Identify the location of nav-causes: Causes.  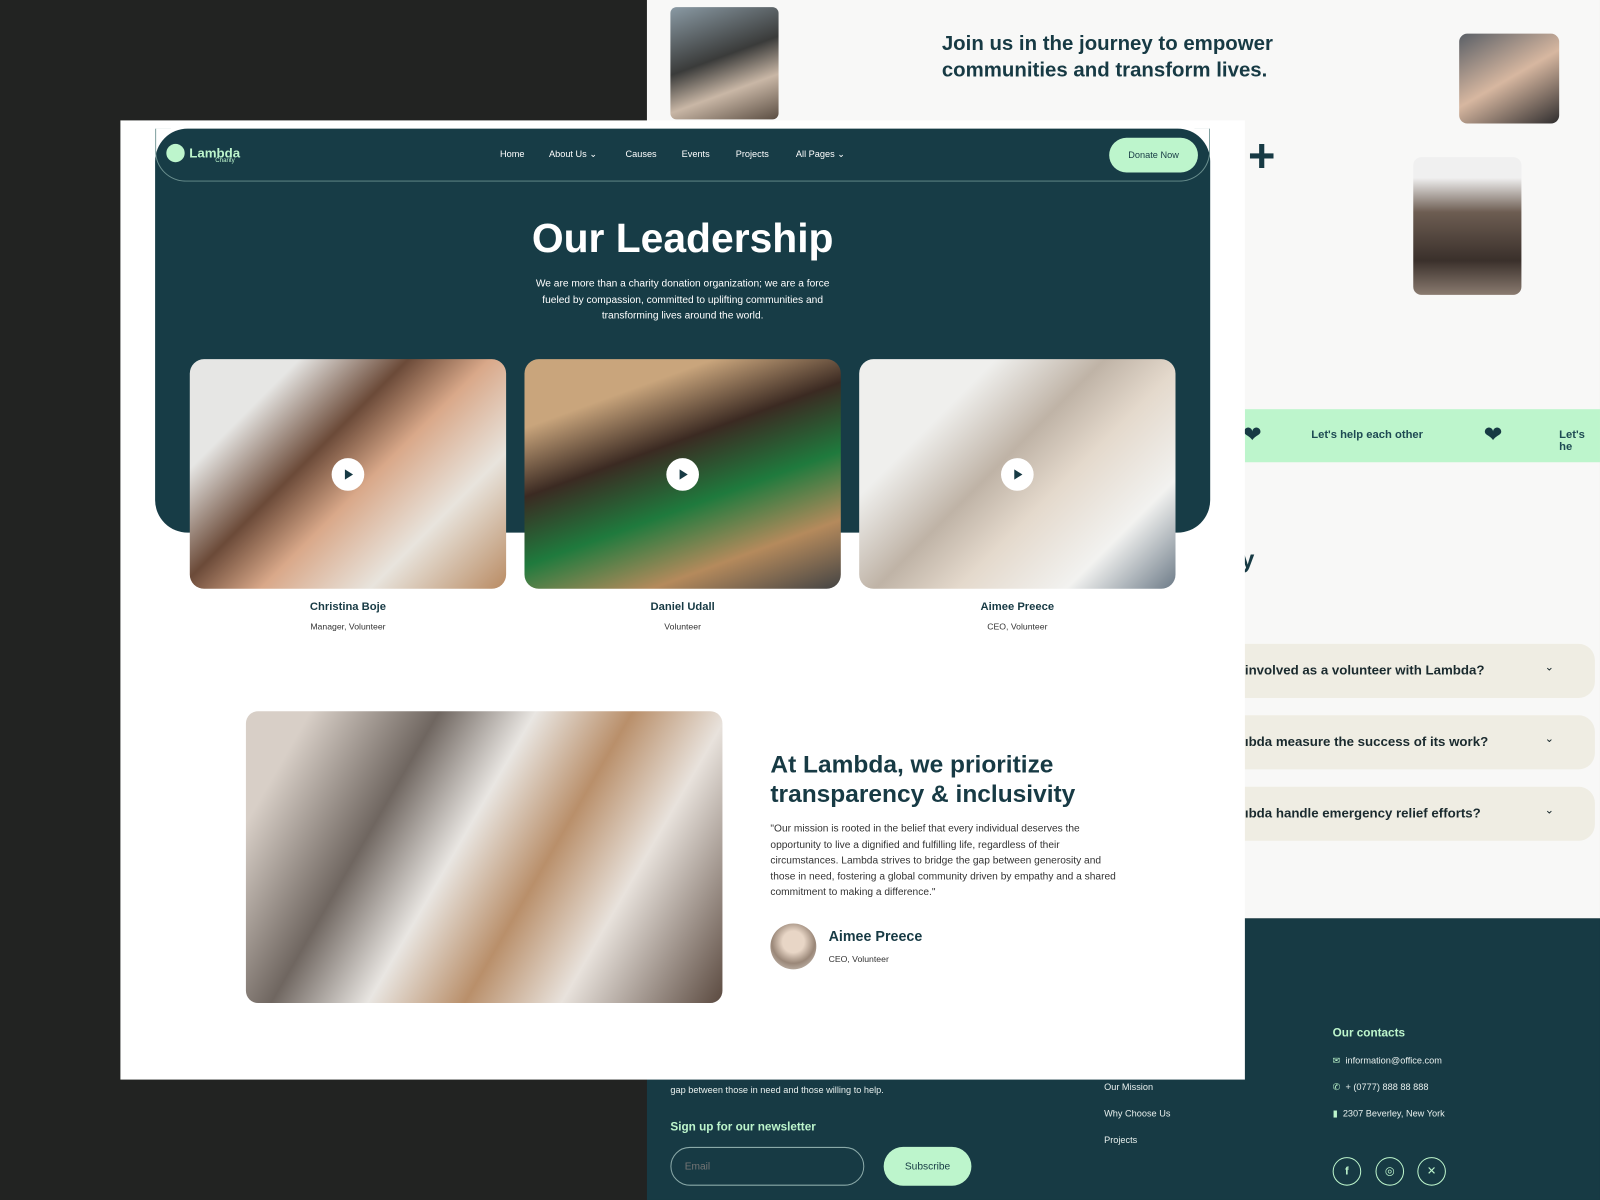
(641, 154).